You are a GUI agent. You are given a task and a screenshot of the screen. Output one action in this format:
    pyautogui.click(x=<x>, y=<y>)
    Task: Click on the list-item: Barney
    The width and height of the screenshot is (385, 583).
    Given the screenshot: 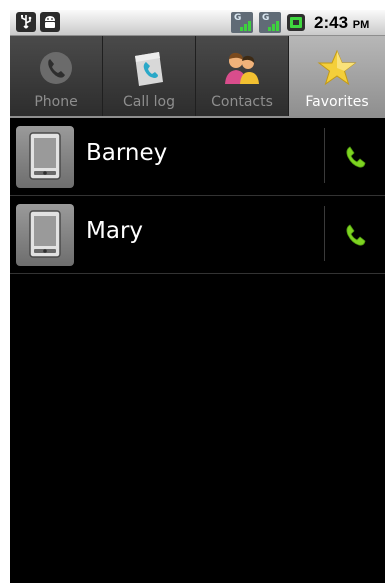 What is the action you would take?
    pyautogui.click(x=197, y=157)
    